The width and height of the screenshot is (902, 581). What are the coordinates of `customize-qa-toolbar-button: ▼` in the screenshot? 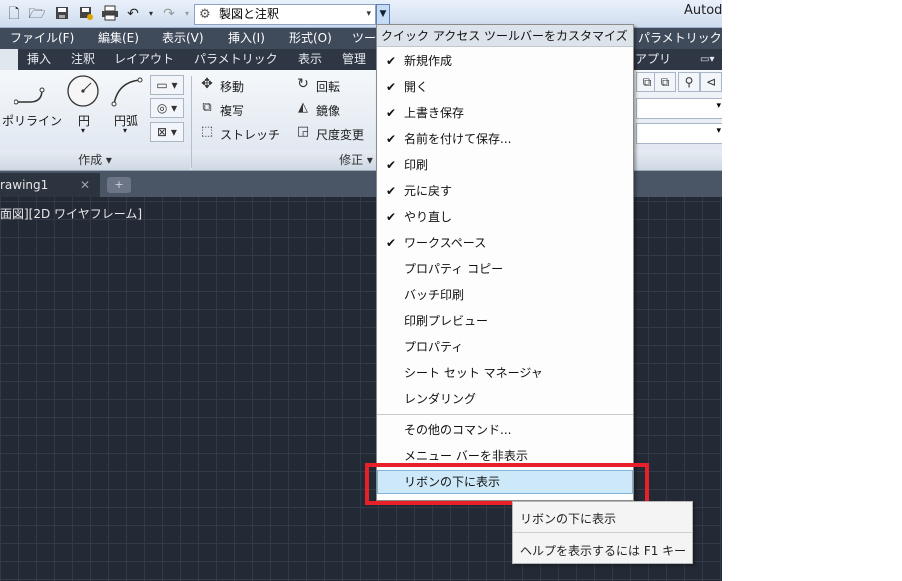 It's located at (383, 14).